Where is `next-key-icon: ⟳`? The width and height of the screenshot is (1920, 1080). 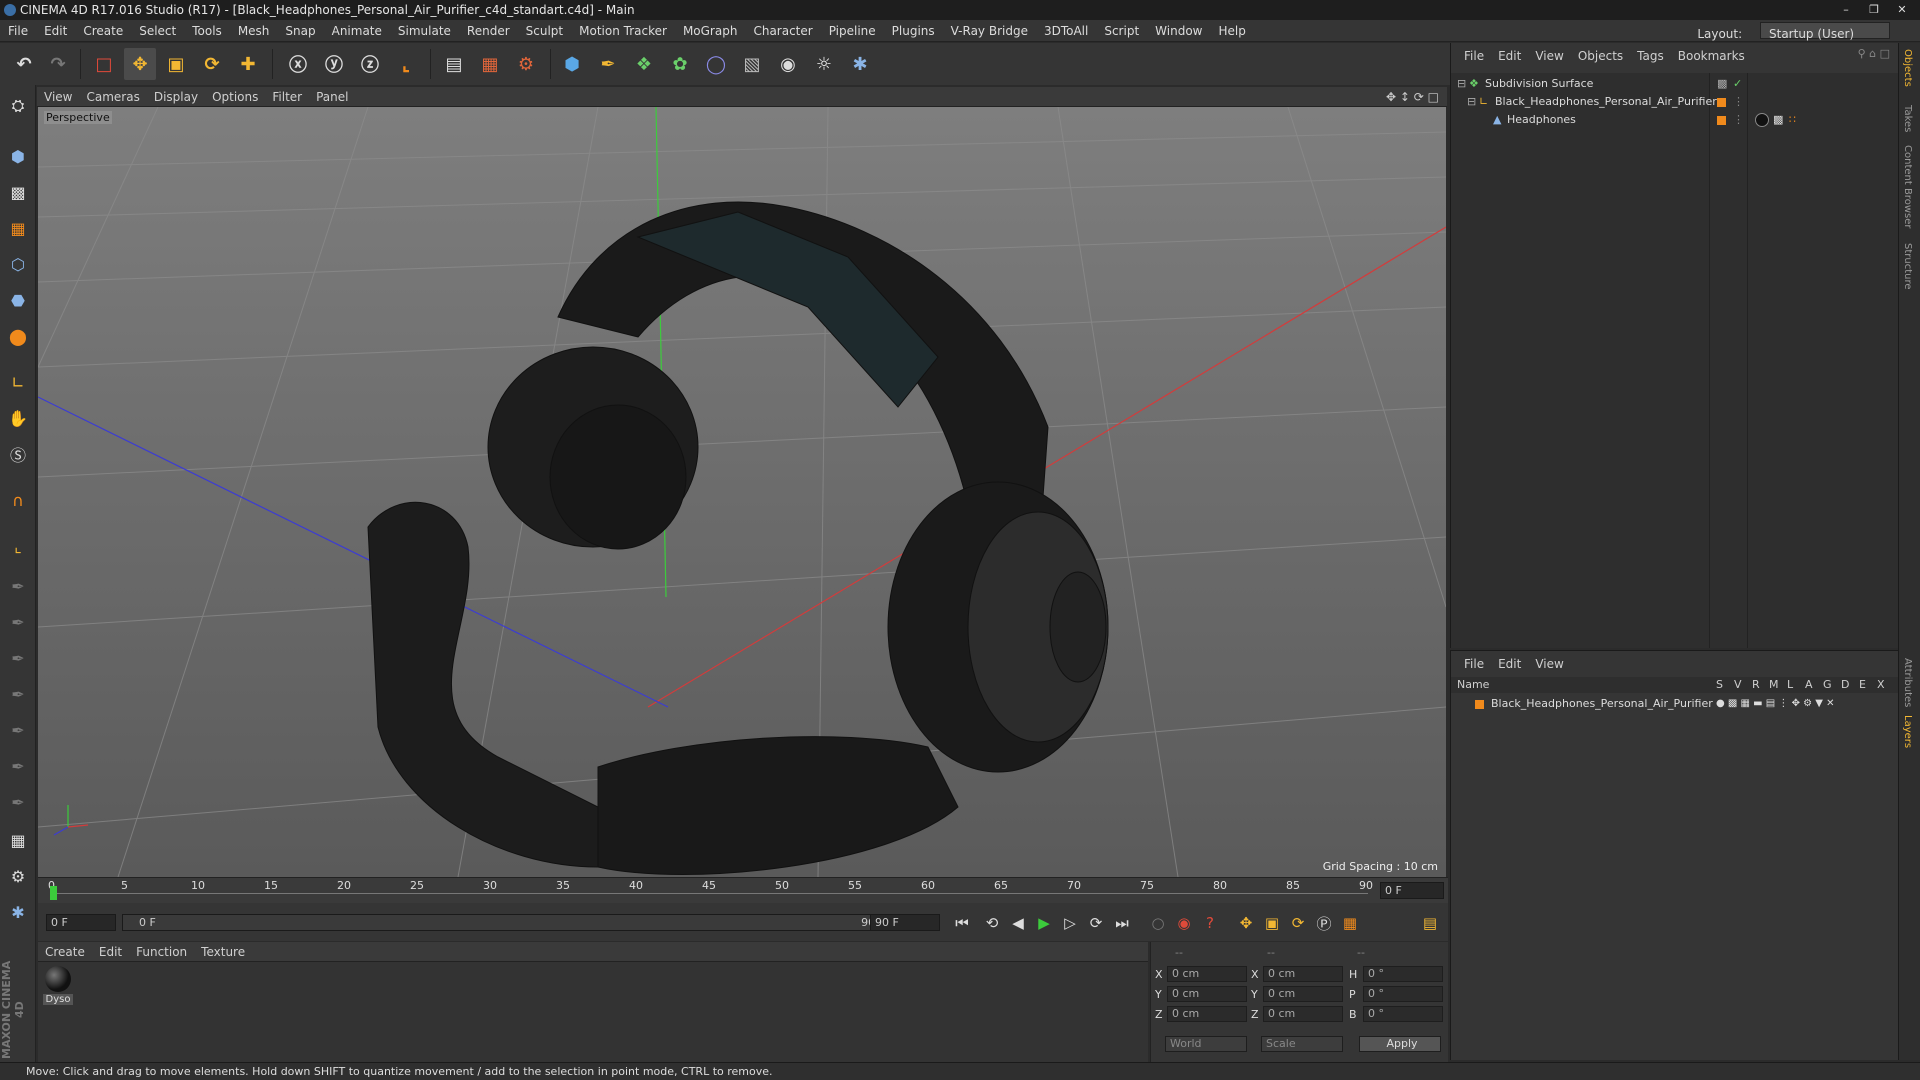
next-key-icon: ⟳ is located at coordinates (1096, 923).